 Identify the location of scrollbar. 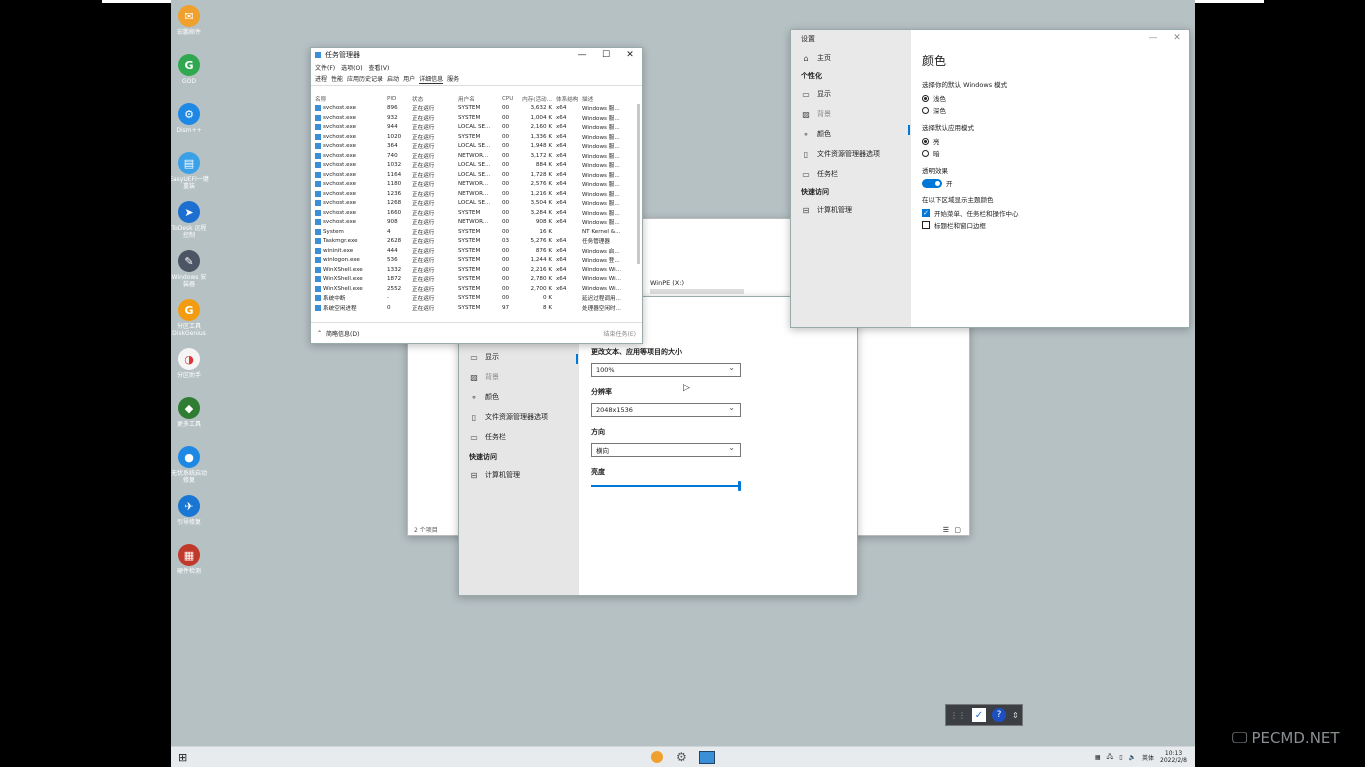
(638, 184).